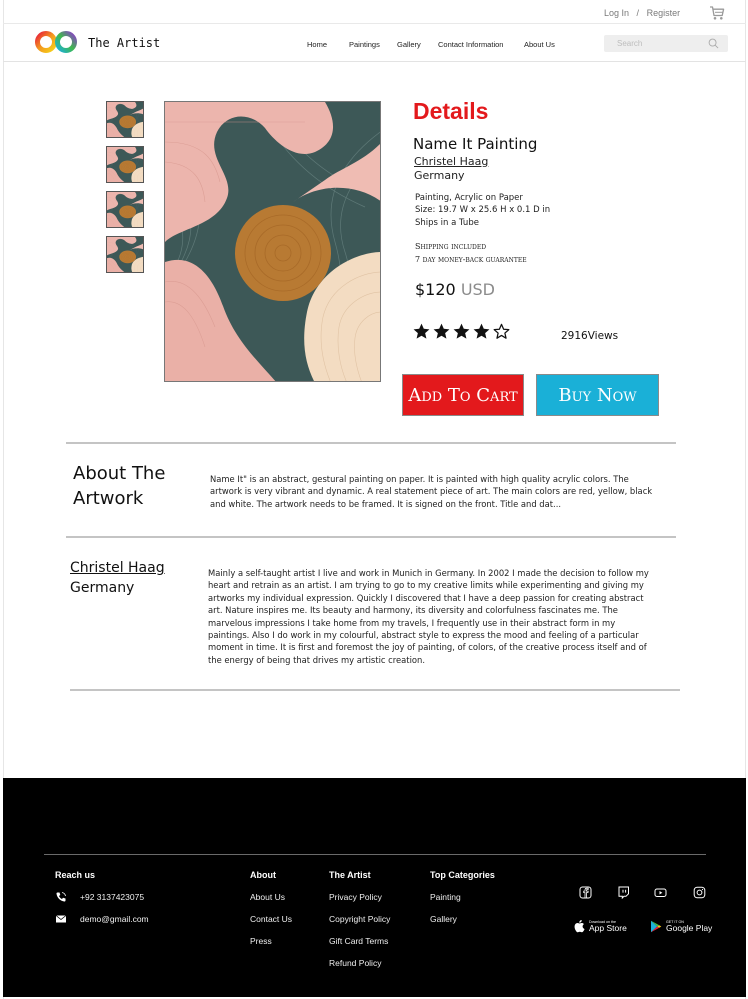  Describe the element at coordinates (350, 875) in the screenshot. I see `footer-the-artist-heading: The Artist` at that location.